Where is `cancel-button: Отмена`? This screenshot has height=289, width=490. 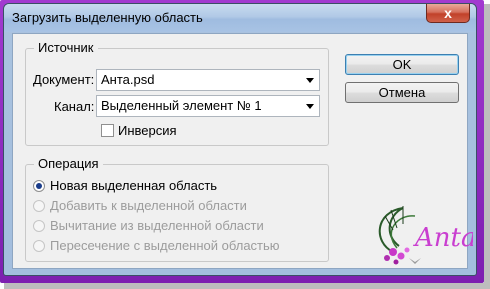
cancel-button: Отмена is located at coordinates (402, 92).